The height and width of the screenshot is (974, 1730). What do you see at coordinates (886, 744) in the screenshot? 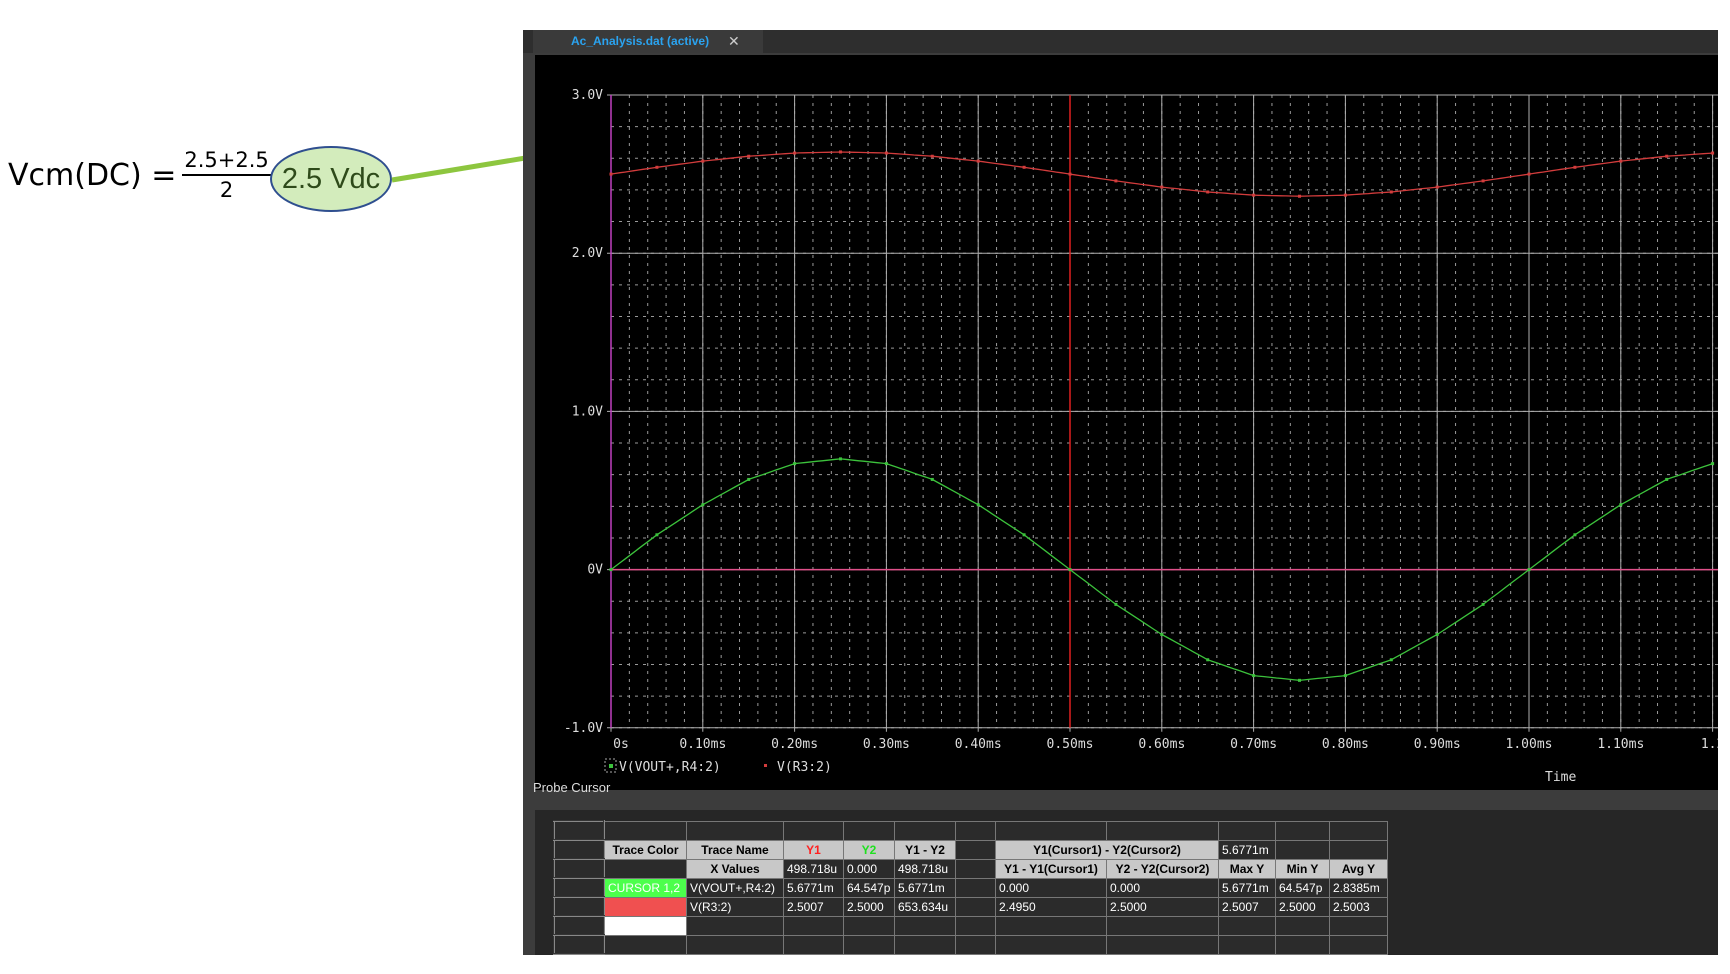
I see `x-tick-label: 0.30ms` at bounding box center [886, 744].